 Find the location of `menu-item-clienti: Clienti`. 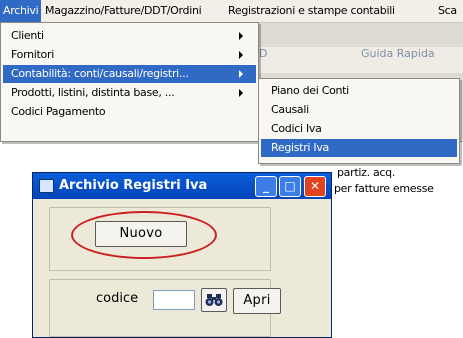

menu-item-clienti: Clienti is located at coordinates (129, 36).